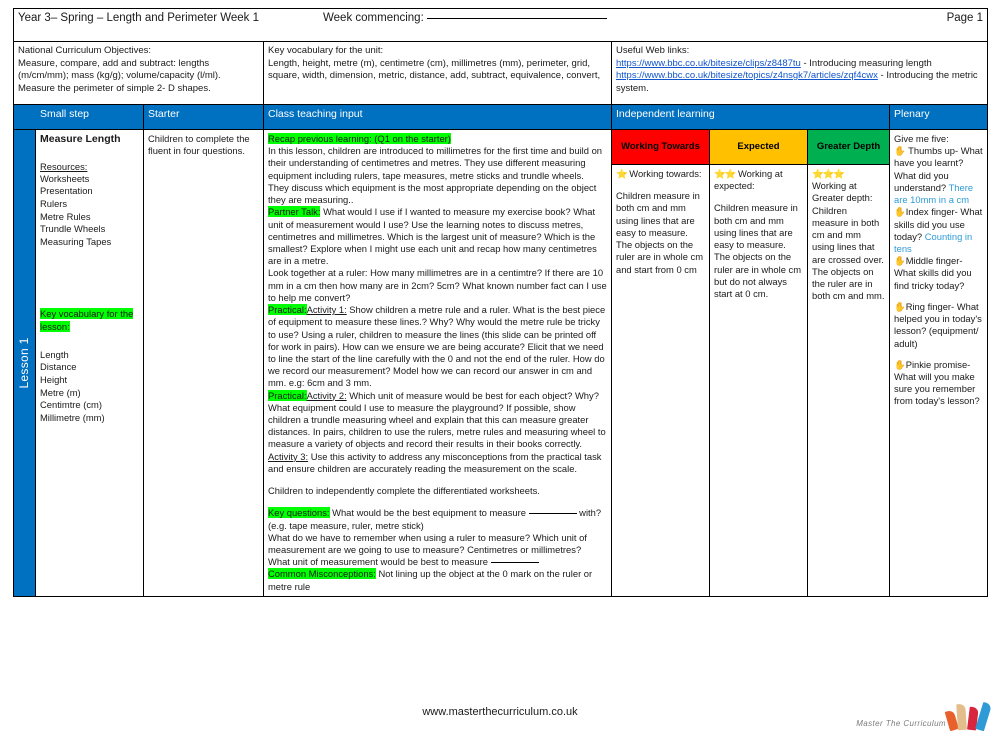 The width and height of the screenshot is (1000, 750). What do you see at coordinates (938, 117) in the screenshot?
I see `column-header-plenary: Plenary` at bounding box center [938, 117].